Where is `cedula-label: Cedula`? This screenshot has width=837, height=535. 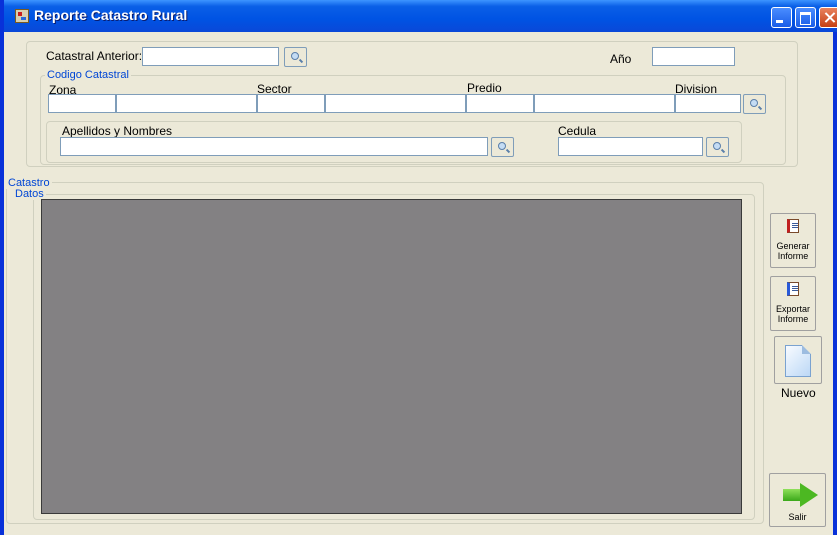 cedula-label: Cedula is located at coordinates (577, 131).